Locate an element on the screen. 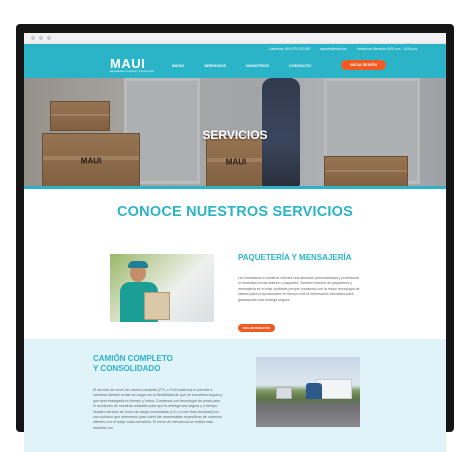 The height and width of the screenshot is (452, 470). service-title-line: CAMIÓN COMPLETO is located at coordinates (133, 358).